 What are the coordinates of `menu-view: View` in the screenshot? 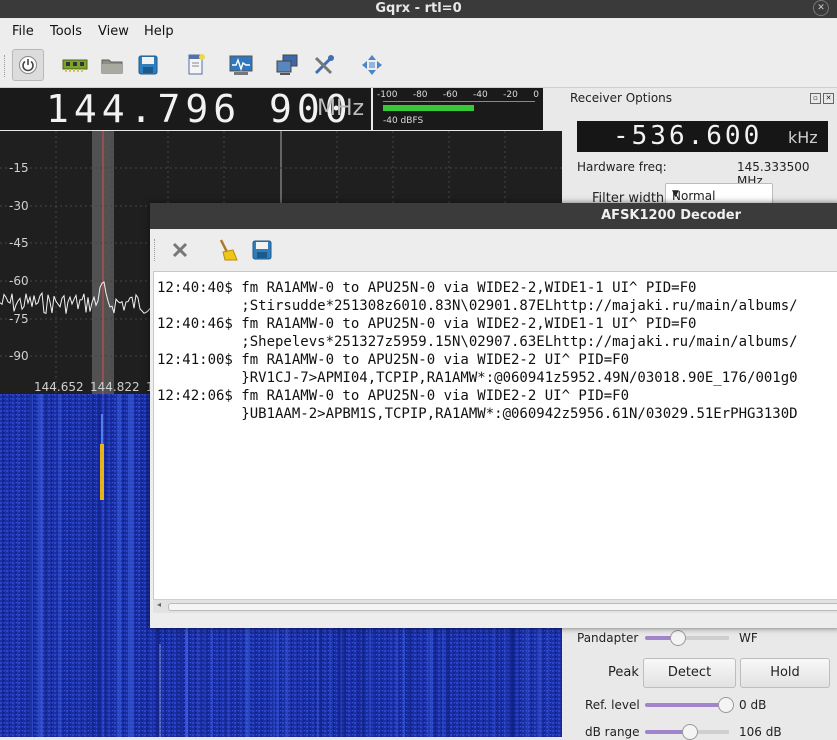 It's located at (113, 31).